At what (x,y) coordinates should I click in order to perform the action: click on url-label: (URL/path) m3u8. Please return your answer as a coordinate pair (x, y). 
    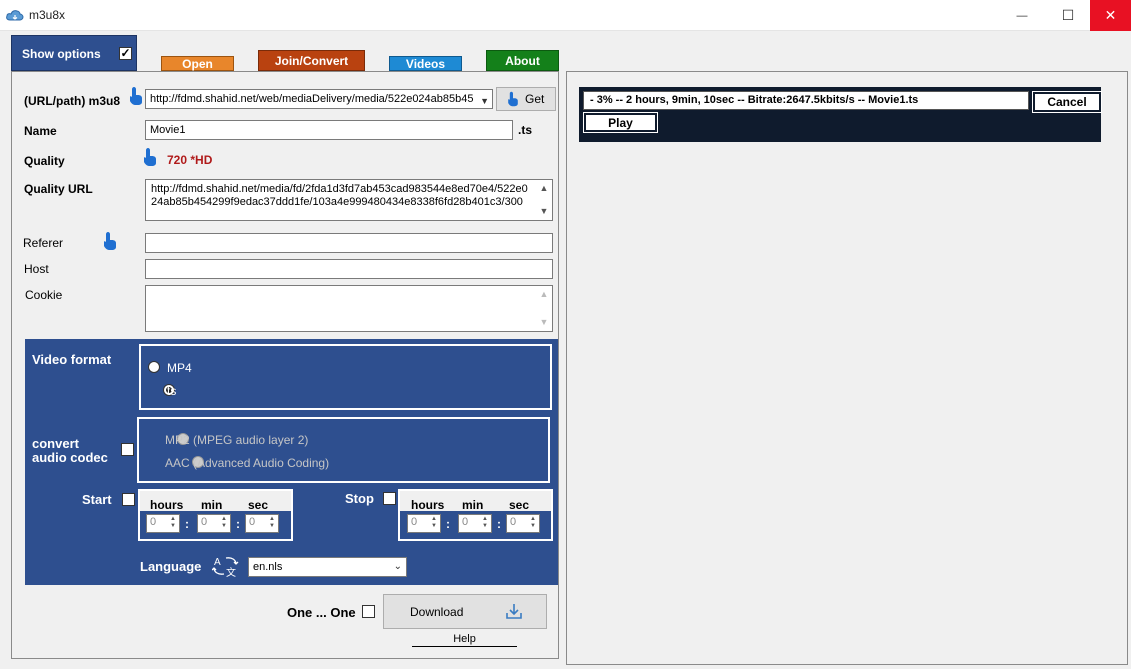
    Looking at the image, I should click on (72, 101).